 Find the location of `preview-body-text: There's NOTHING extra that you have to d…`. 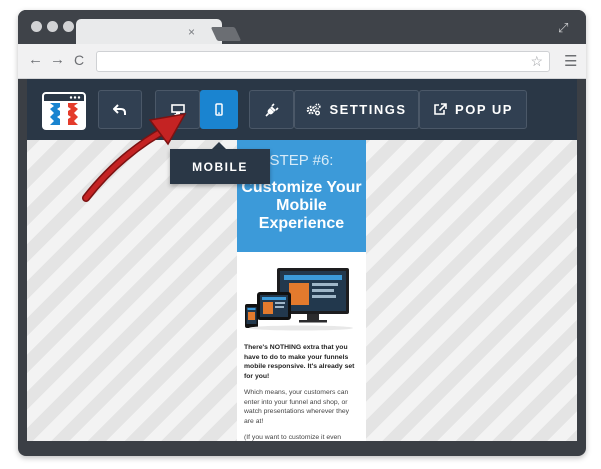

preview-body-text: There's NOTHING extra that you have to d… is located at coordinates (302, 392).